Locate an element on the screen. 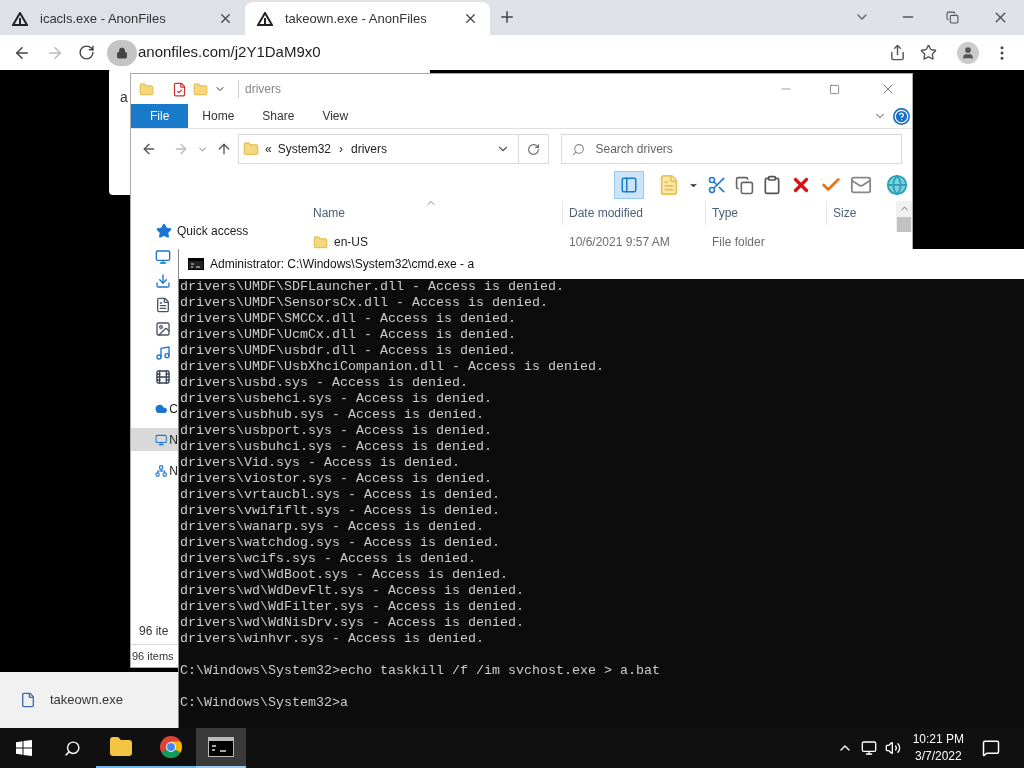 This screenshot has height=768, width=1024. new-tab-icon is located at coordinates (507, 17).